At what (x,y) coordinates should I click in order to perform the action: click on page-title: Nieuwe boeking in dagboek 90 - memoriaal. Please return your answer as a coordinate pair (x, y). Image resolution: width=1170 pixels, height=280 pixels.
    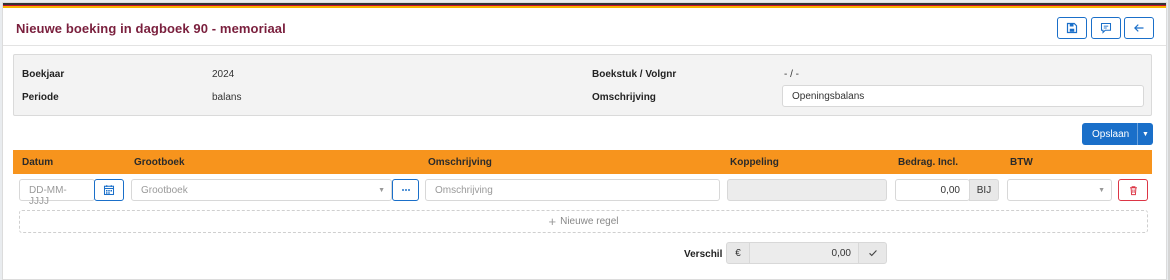
    Looking at the image, I should click on (151, 28).